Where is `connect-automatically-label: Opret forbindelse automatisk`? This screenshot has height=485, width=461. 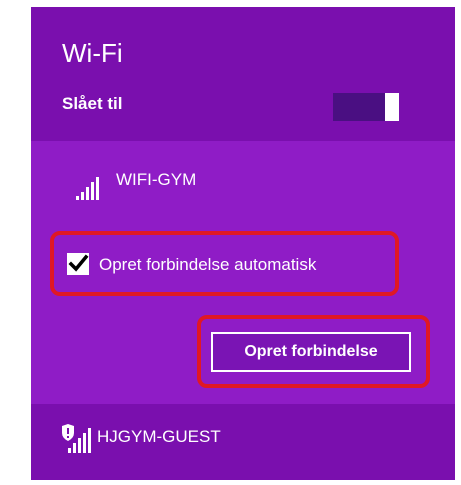
connect-automatically-label: Opret forbindelse automatisk is located at coordinates (207, 265).